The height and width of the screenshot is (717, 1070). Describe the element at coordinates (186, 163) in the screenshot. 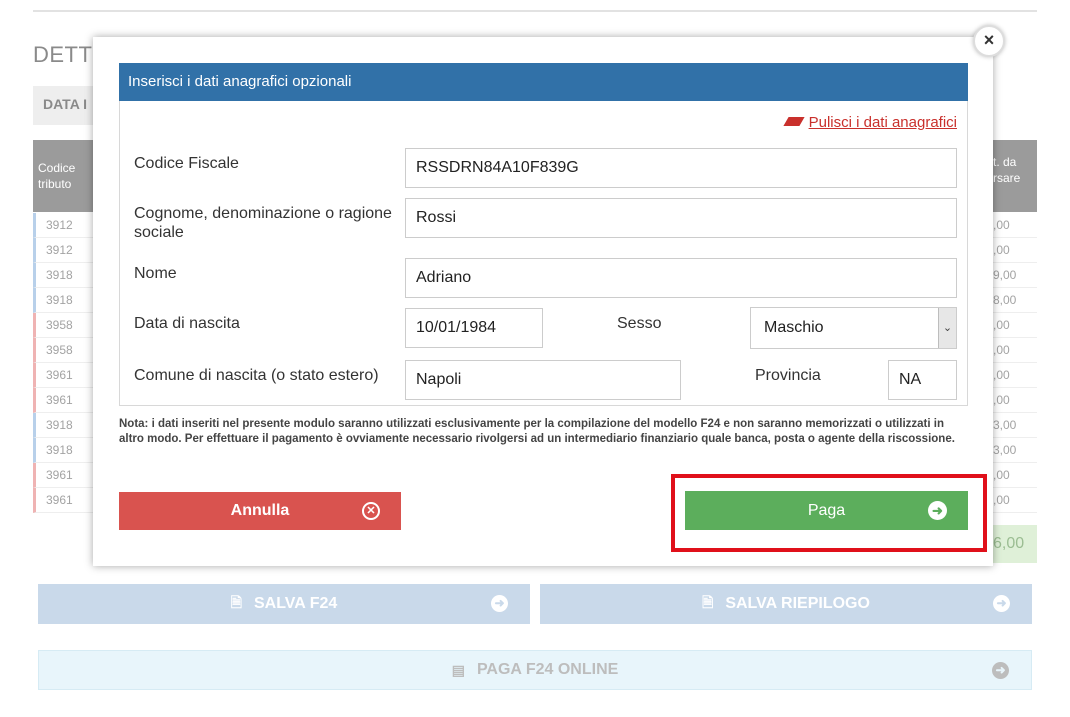

I see `codice-fiscale-label: Codice Fiscale` at that location.